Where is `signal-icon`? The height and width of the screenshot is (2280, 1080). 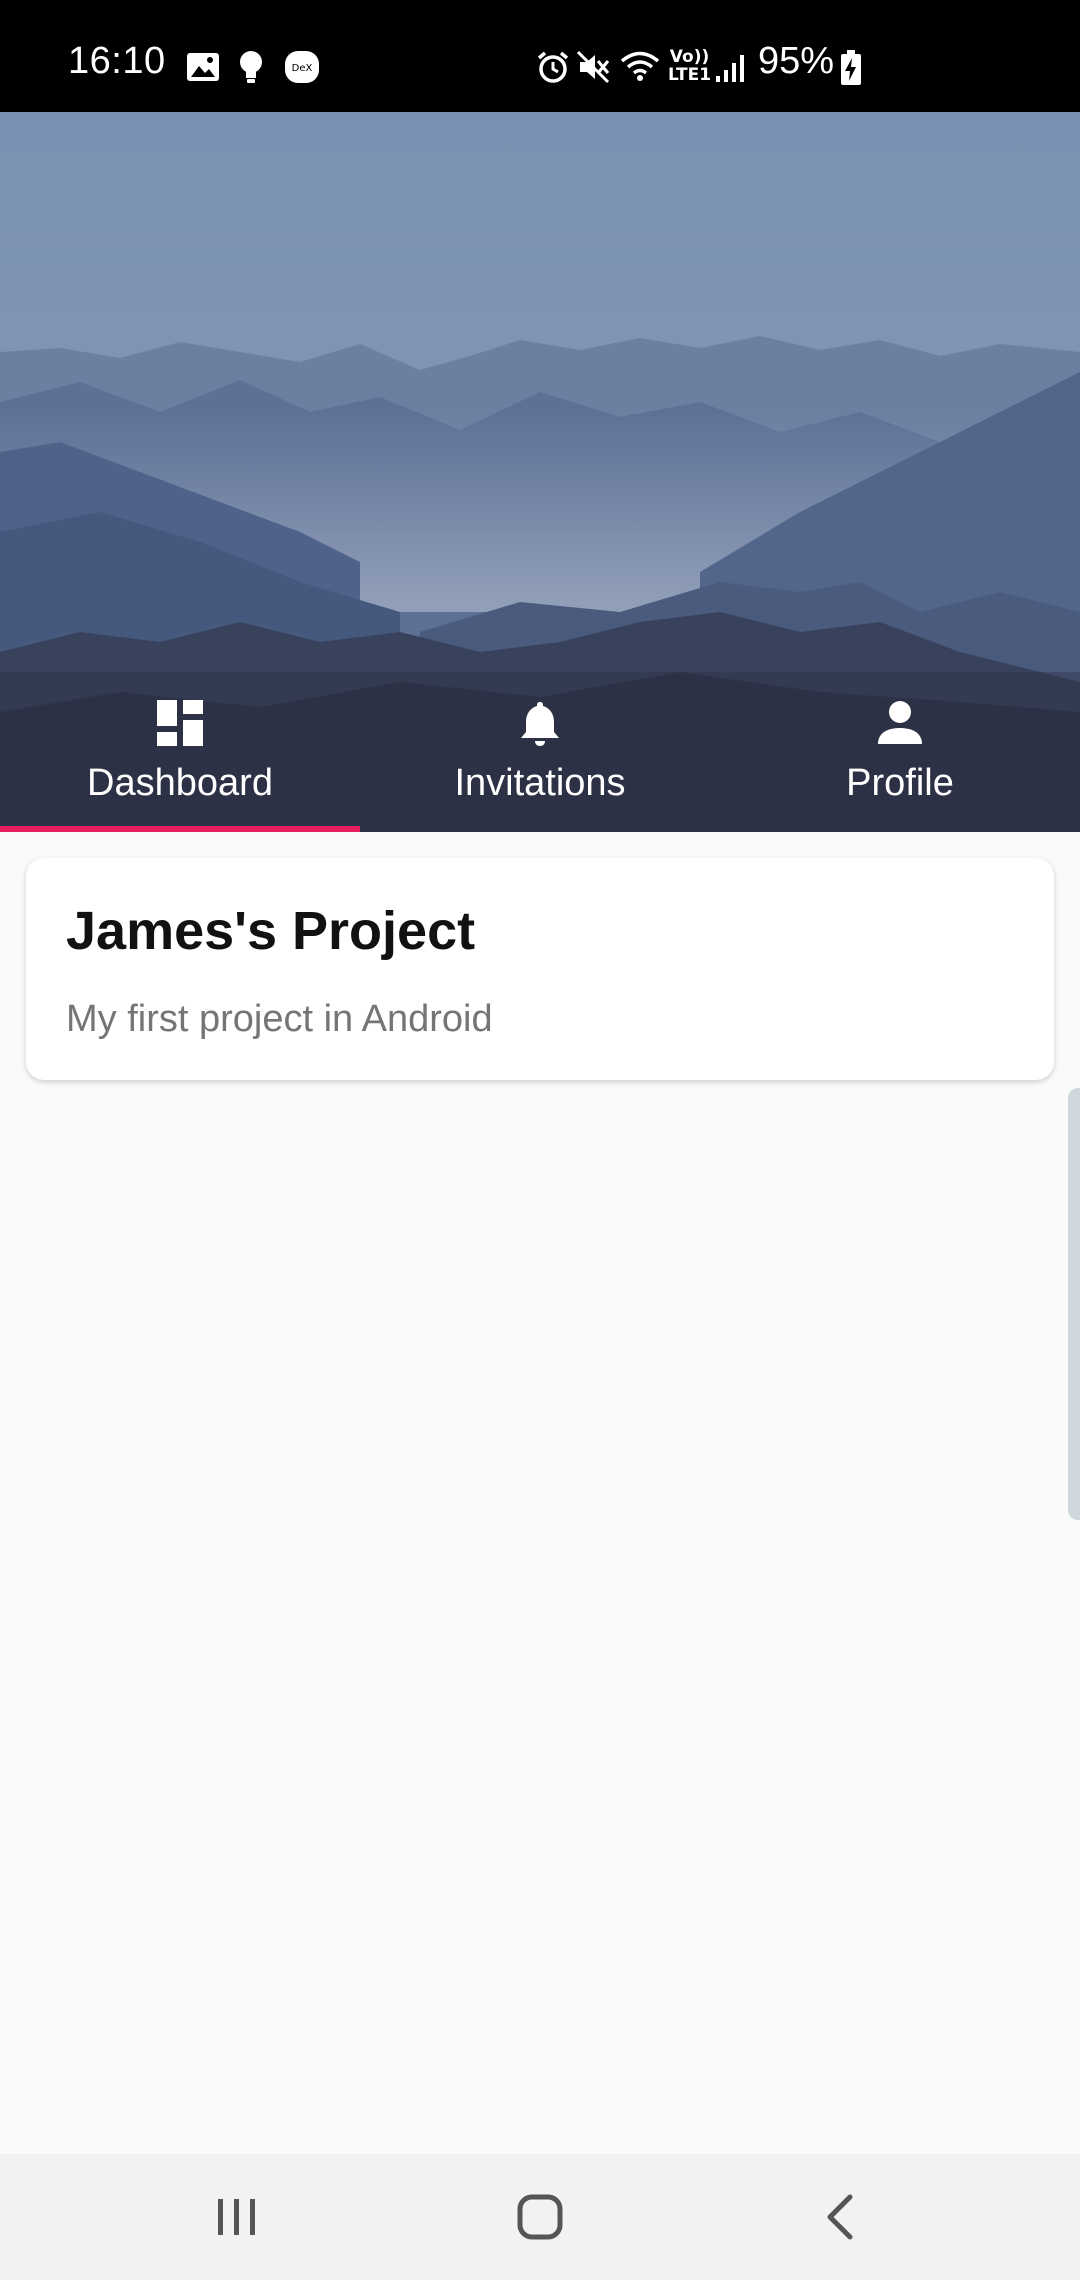
signal-icon is located at coordinates (730, 68).